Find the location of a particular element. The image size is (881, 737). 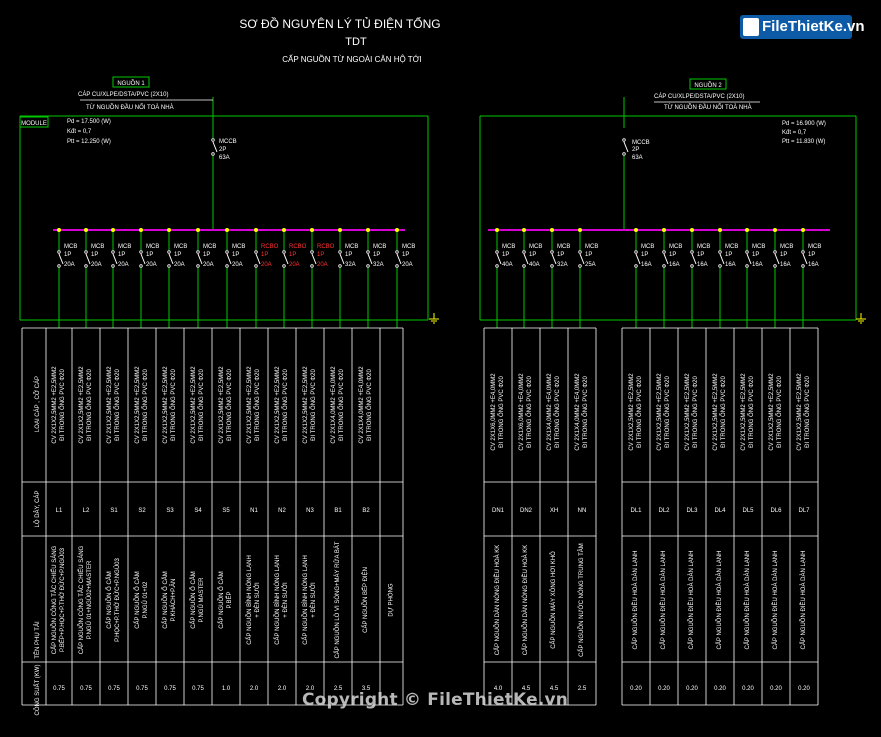

watermark-text: FileThietKe.vn is located at coordinates (813, 26).